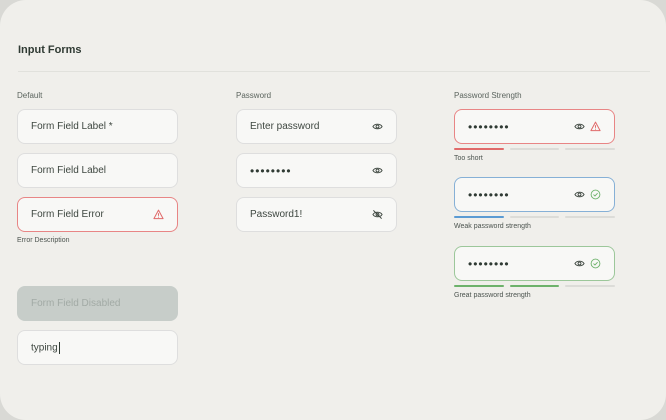  What do you see at coordinates (377, 215) in the screenshot?
I see `eye-off-icon` at bounding box center [377, 215].